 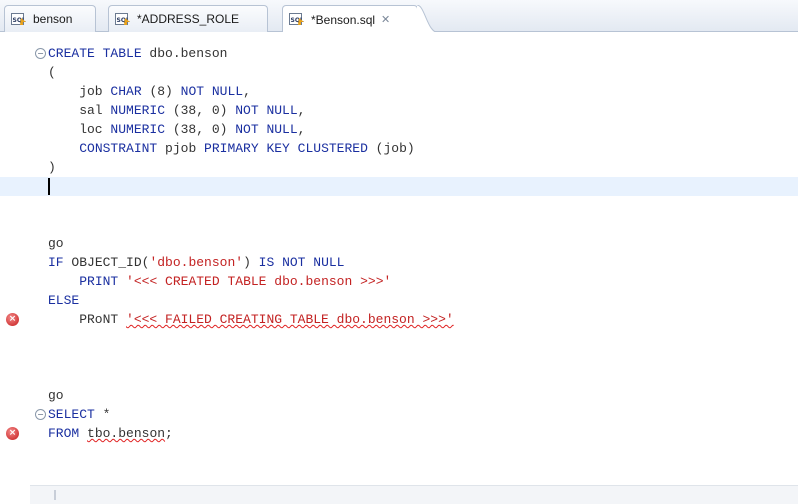 I want to click on sql-keyword: CONSTRAINT, so click(x=118, y=148).